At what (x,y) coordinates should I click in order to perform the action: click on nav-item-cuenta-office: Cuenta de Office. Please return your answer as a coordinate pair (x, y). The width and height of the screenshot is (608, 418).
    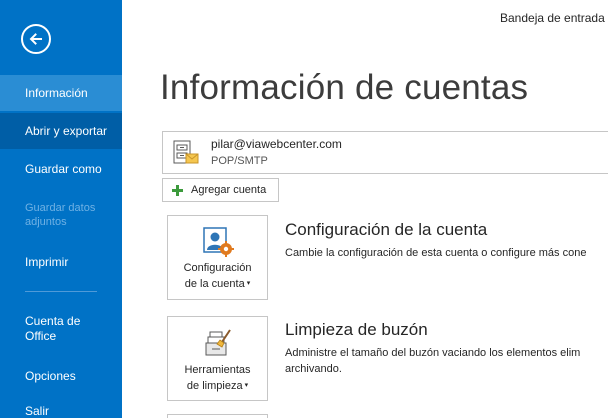
    Looking at the image, I should click on (50, 329).